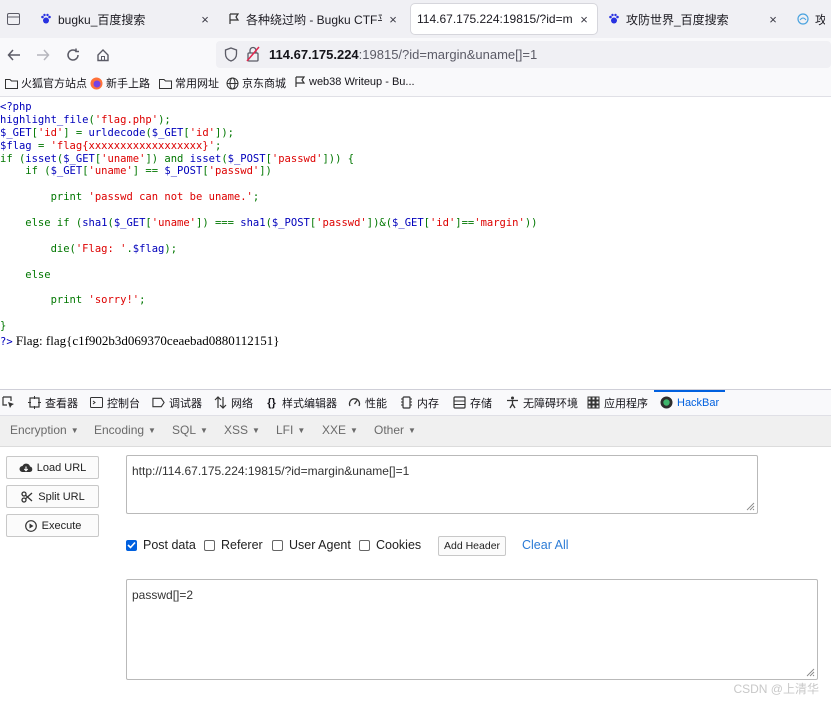 Image resolution: width=831 pixels, height=706 pixels. What do you see at coordinates (277, 545) in the screenshot?
I see `user-agent-checkbox` at bounding box center [277, 545].